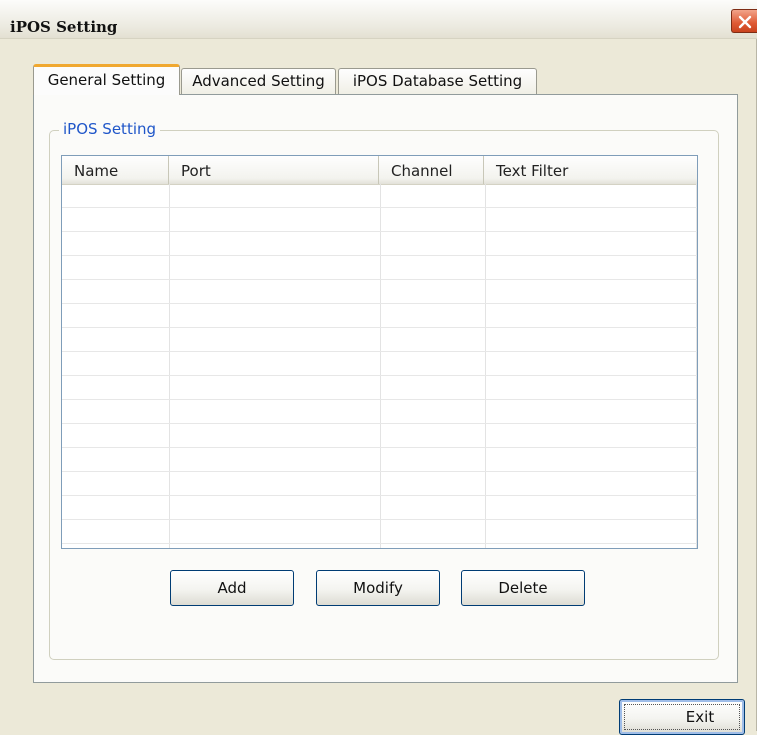 The width and height of the screenshot is (757, 735). I want to click on close-icon, so click(745, 22).